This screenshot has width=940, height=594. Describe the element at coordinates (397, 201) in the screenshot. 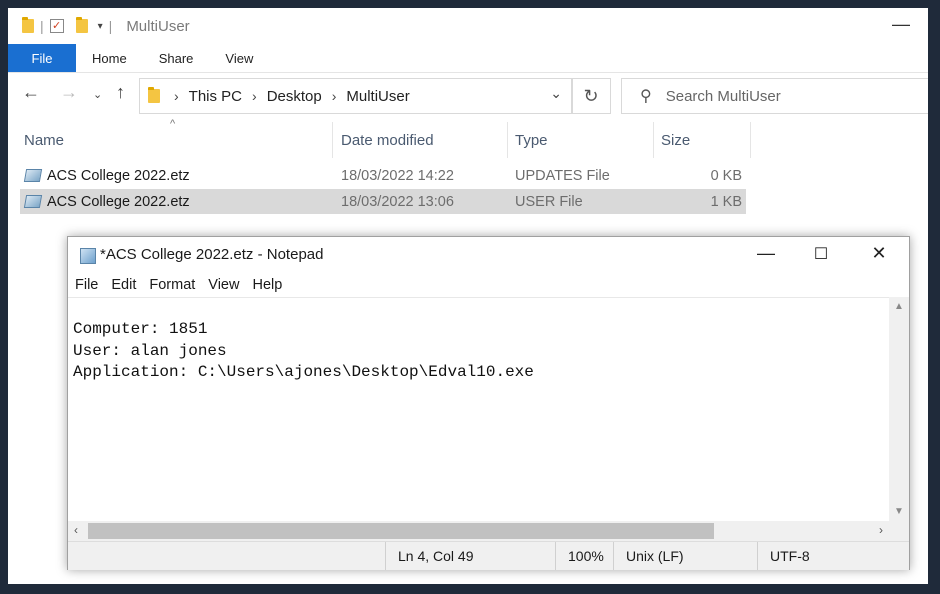

I see `file-date: 18/03/2022 13:06` at that location.